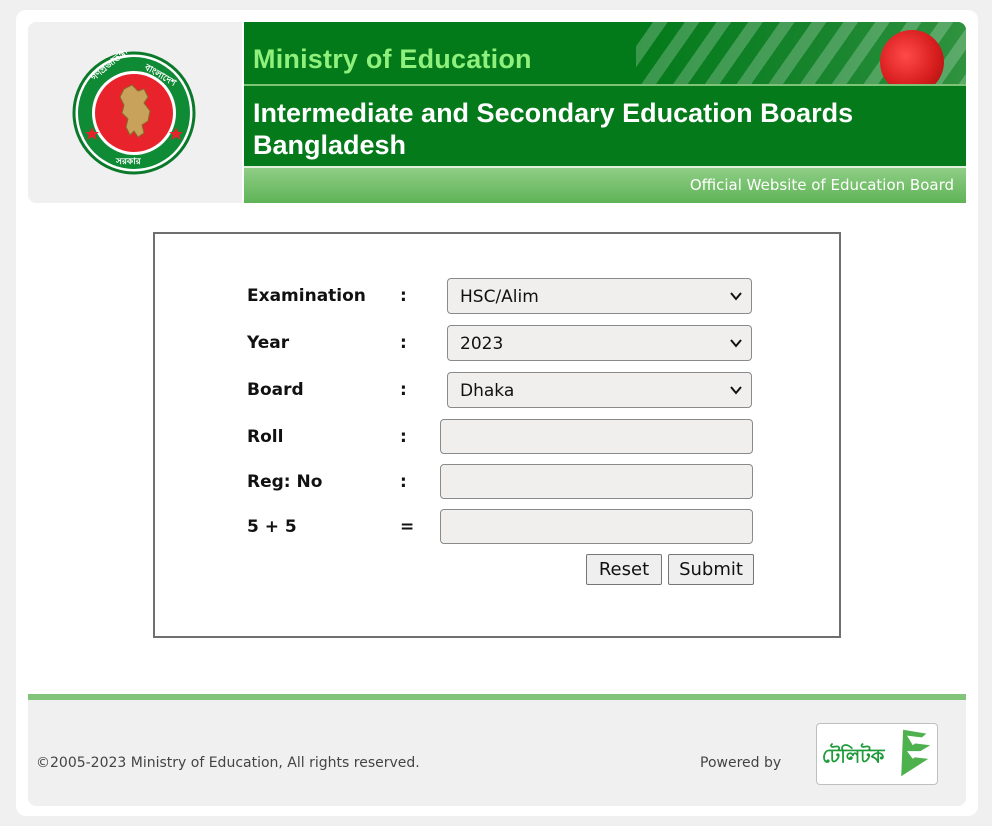 The height and width of the screenshot is (826, 992). Describe the element at coordinates (275, 390) in the screenshot. I see `board-label: Board` at that location.